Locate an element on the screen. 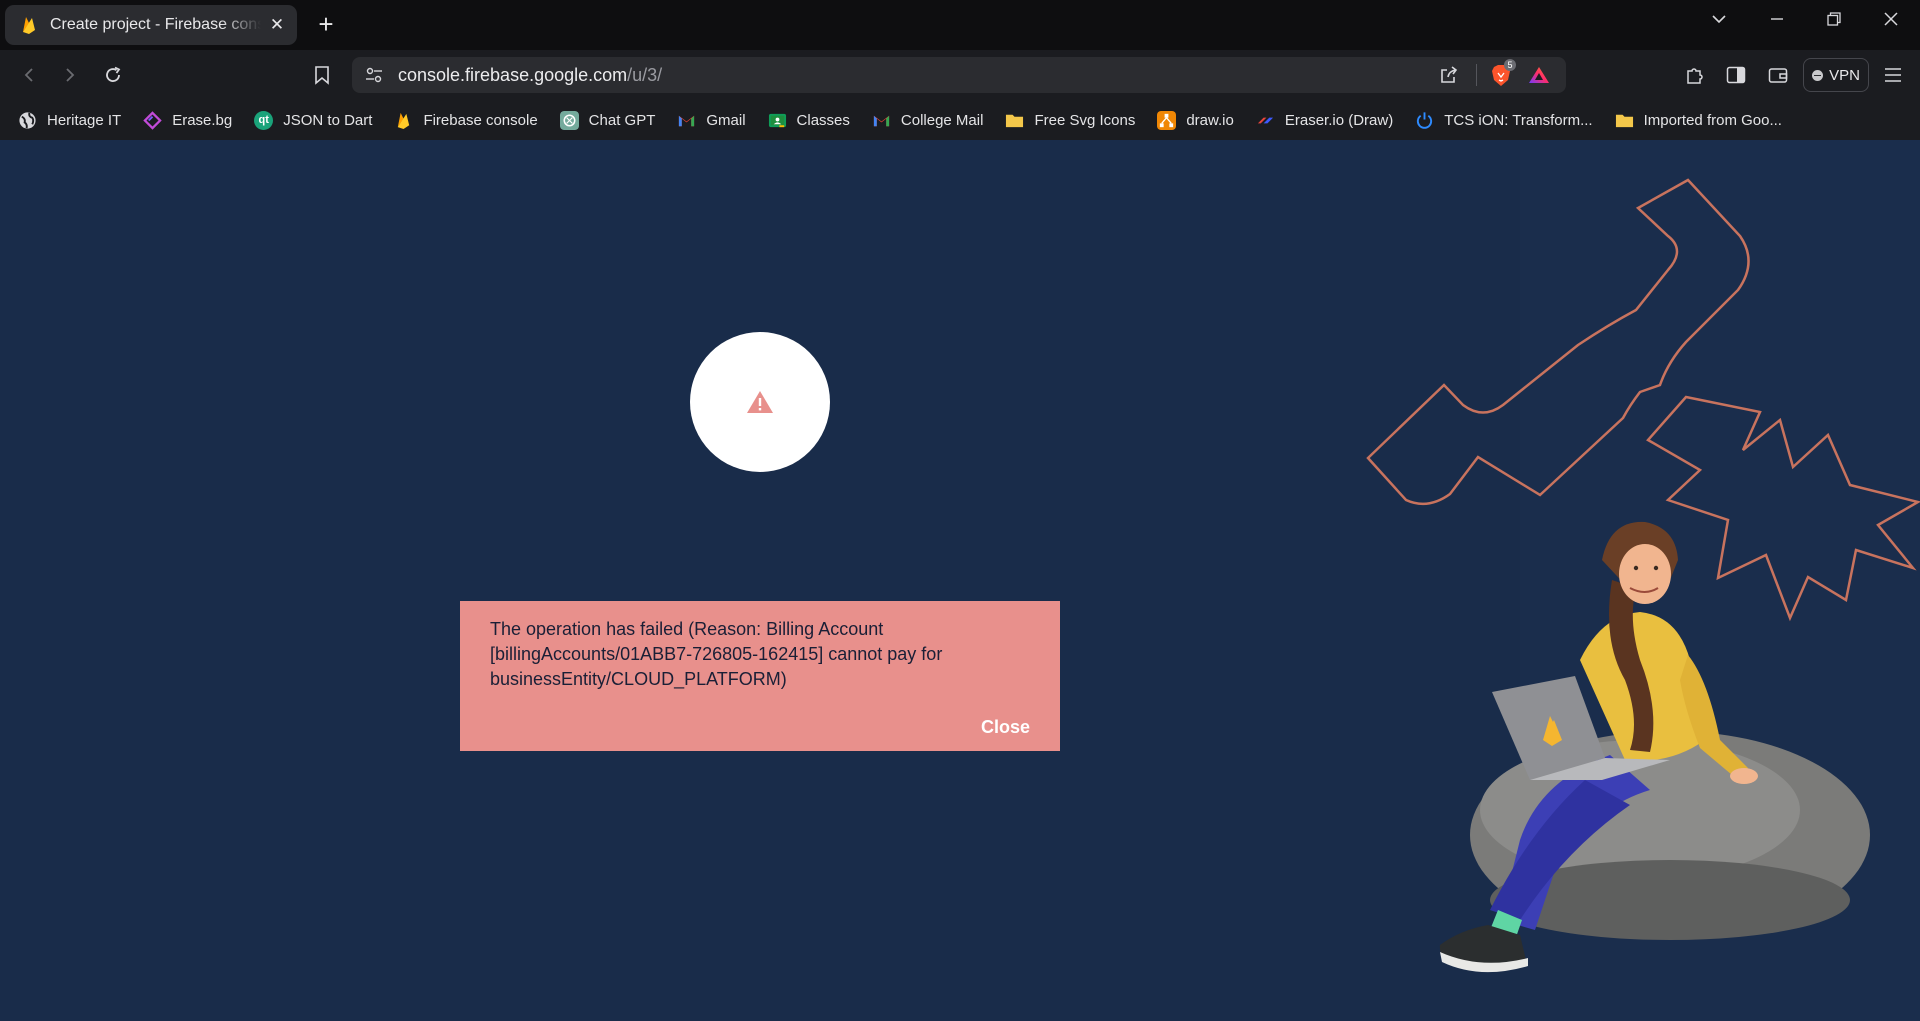 The height and width of the screenshot is (1021, 1920). vpn-button: VPN is located at coordinates (1836, 75).